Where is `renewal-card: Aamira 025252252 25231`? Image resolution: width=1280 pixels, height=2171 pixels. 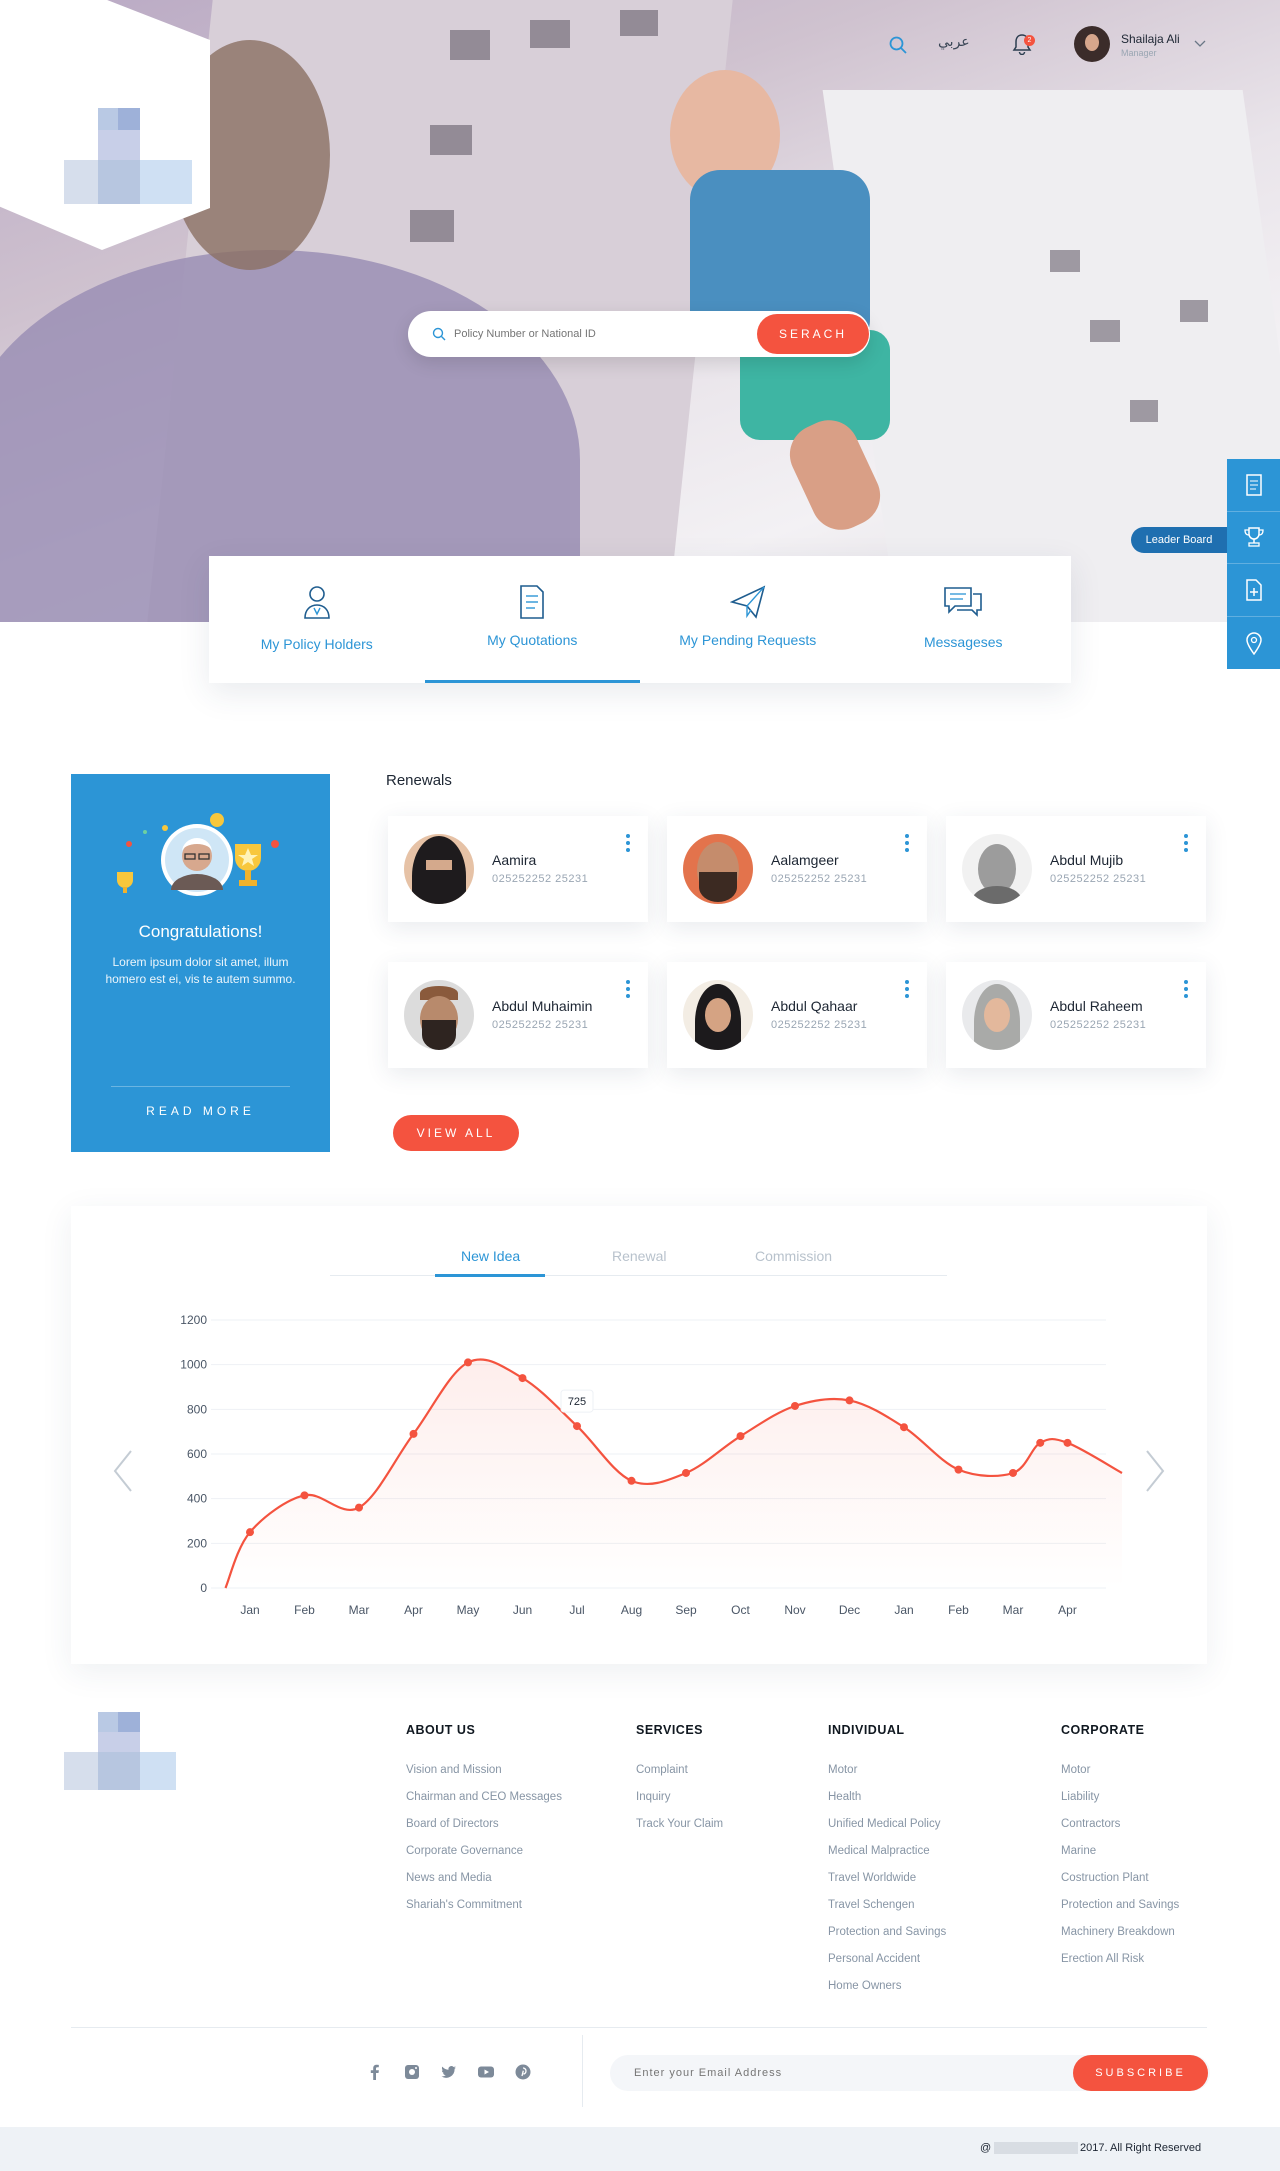
renewal-card: Aamira 025252252 25231 is located at coordinates (518, 869).